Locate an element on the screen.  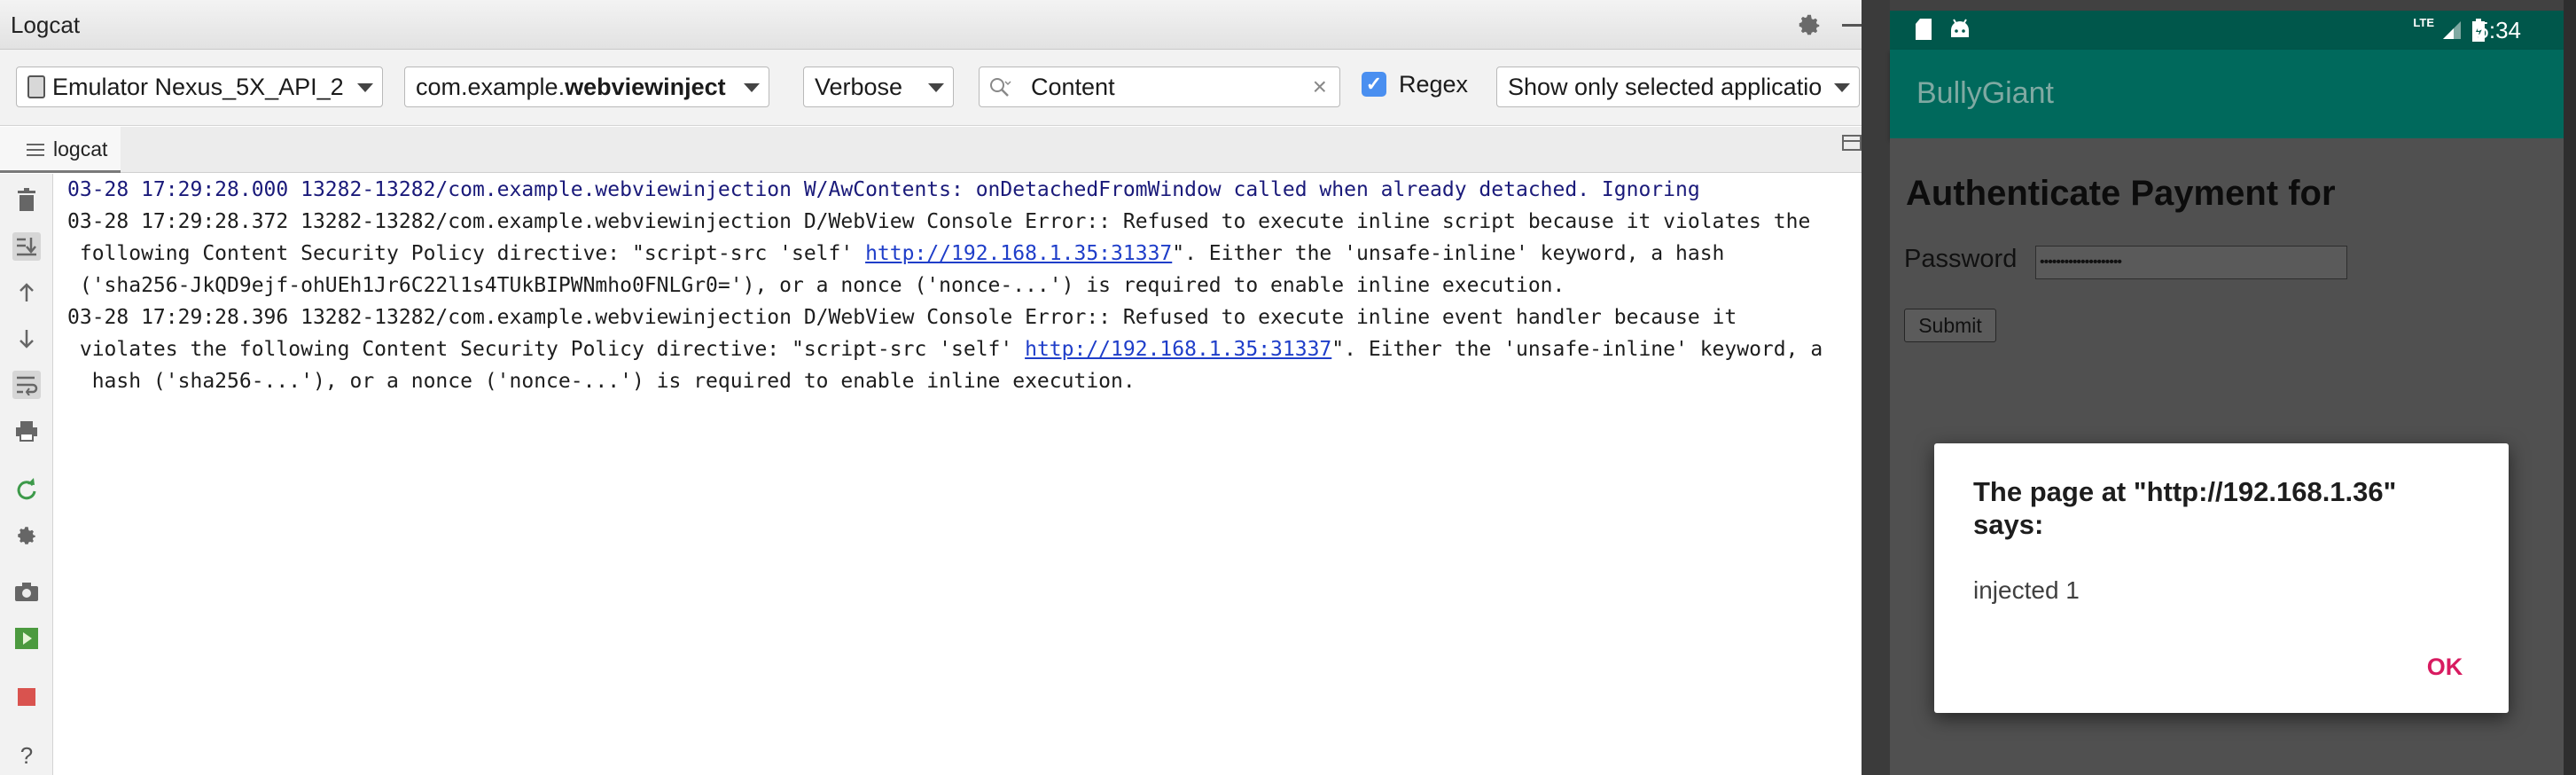
camera-icon is located at coordinates (26, 592).